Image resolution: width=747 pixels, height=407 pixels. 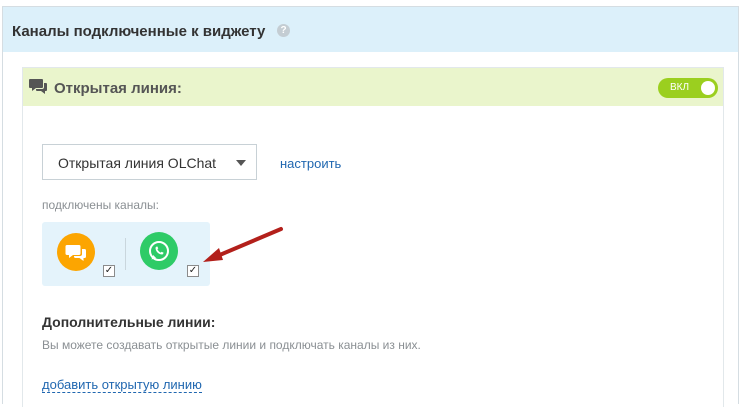 What do you see at coordinates (370, 29) in the screenshot?
I see `section-header: Каналы подключенные к виджету ?` at bounding box center [370, 29].